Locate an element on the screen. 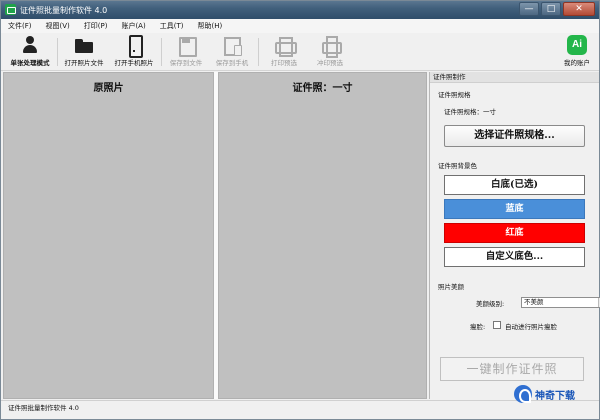 The image size is (600, 420). single-mode-label: 单张处理模式 is located at coordinates (30, 63).